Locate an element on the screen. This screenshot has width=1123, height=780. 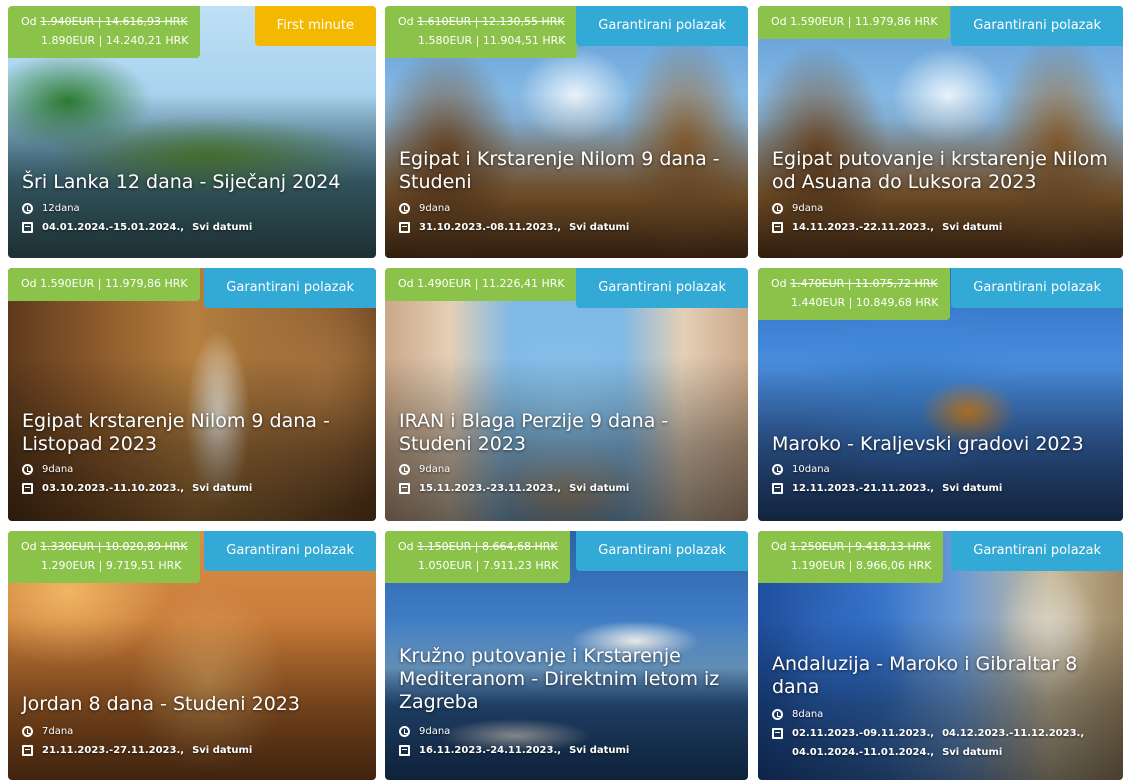
date-range: 15.11.2023.-23.11.2023., is located at coordinates (490, 488).